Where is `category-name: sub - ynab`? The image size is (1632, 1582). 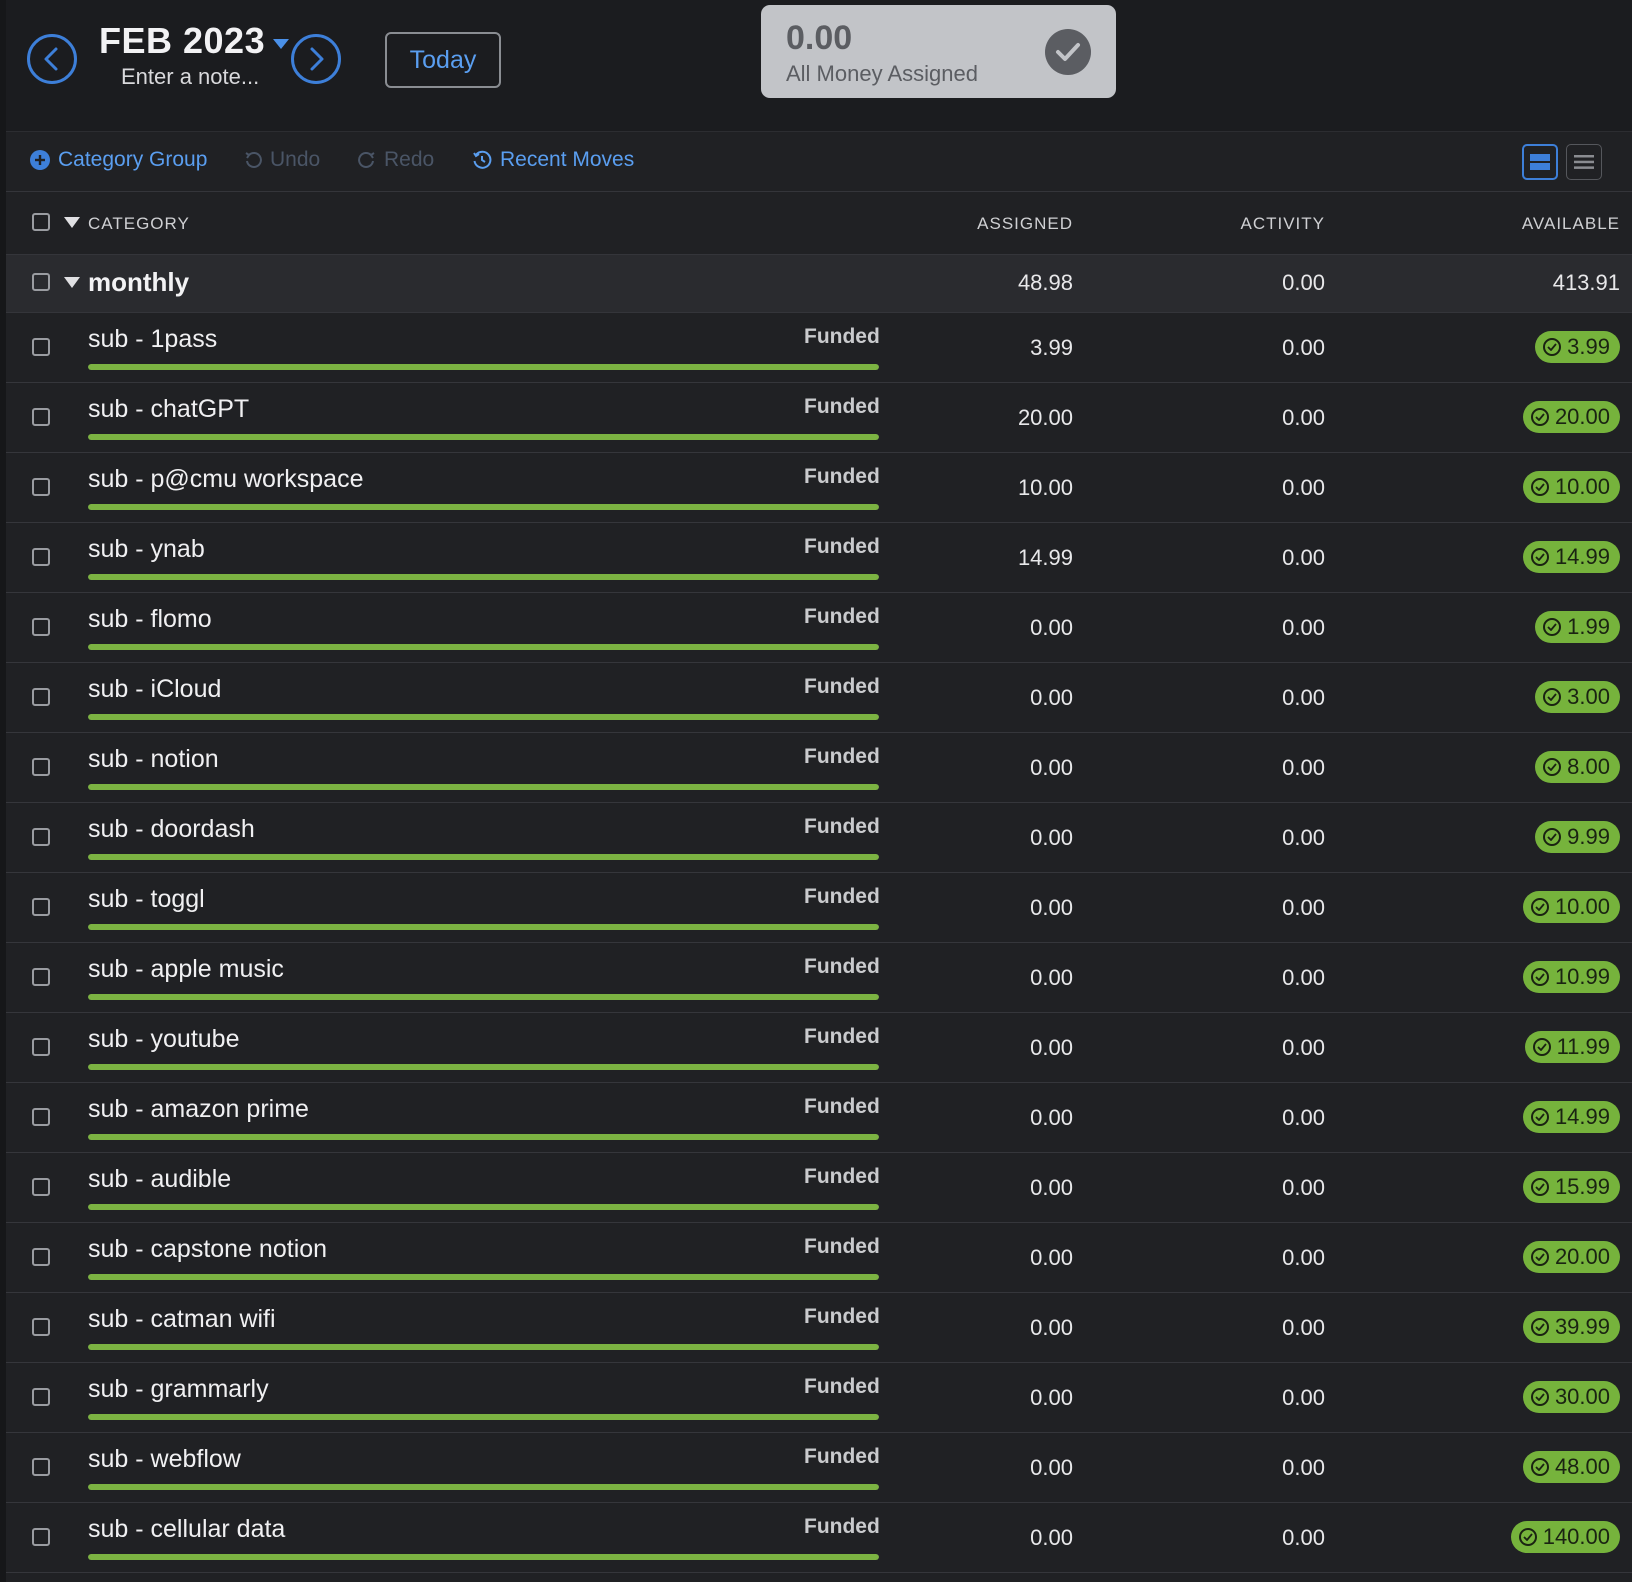 category-name: sub - ynab is located at coordinates (146, 549).